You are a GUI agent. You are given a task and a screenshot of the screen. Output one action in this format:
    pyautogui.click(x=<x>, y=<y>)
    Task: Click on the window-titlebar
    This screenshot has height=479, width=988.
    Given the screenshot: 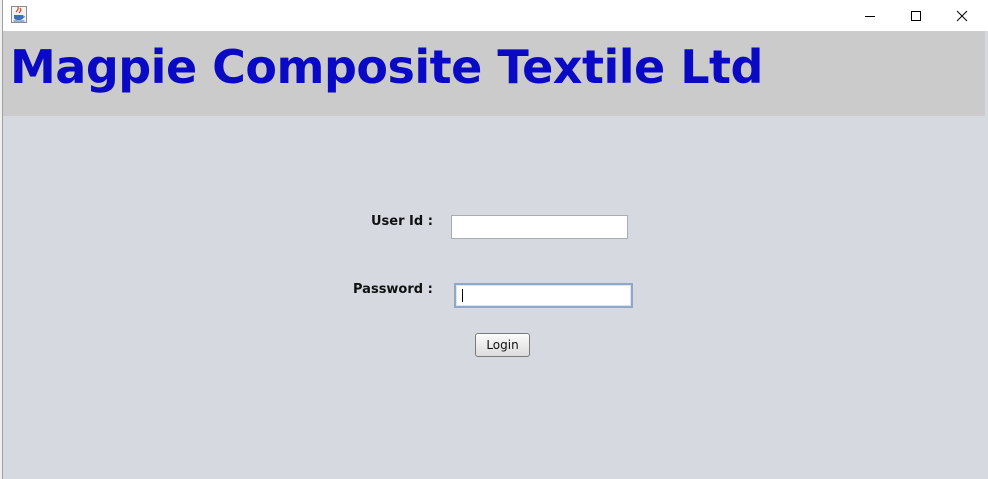 What is the action you would take?
    pyautogui.click(x=495, y=15)
    